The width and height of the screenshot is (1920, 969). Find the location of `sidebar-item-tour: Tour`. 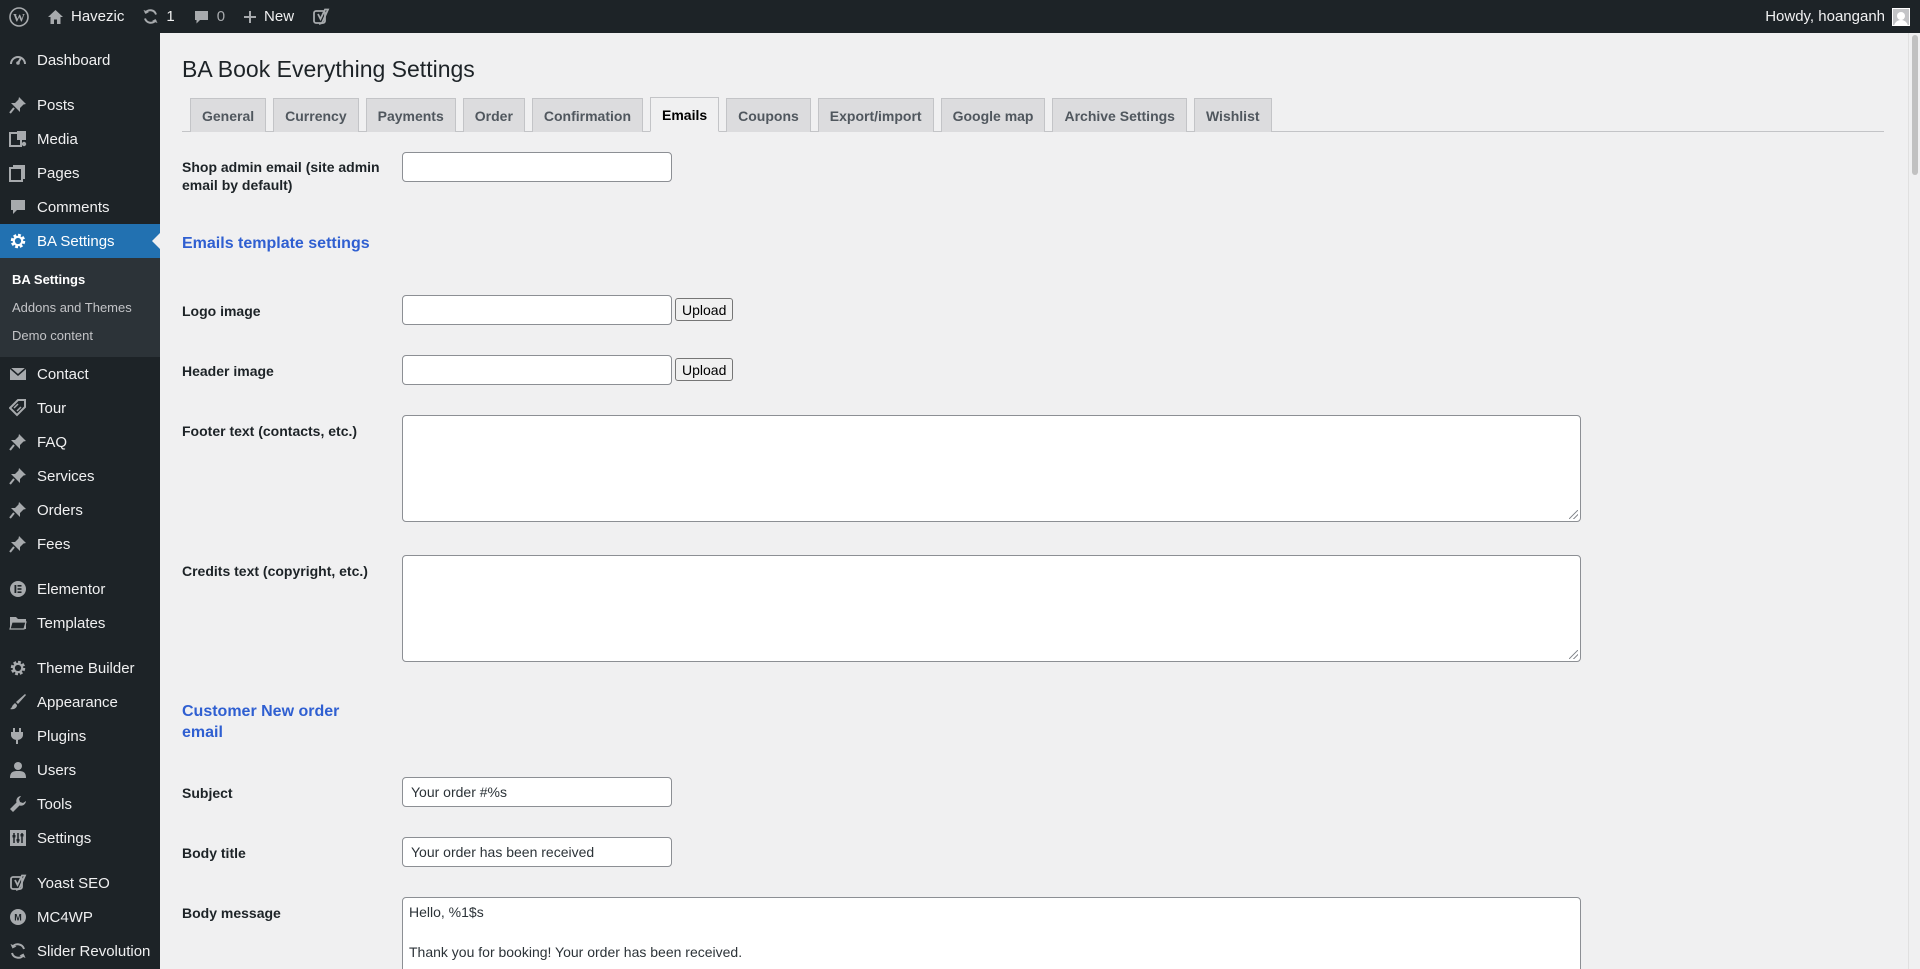

sidebar-item-tour: Tour is located at coordinates (80, 408).